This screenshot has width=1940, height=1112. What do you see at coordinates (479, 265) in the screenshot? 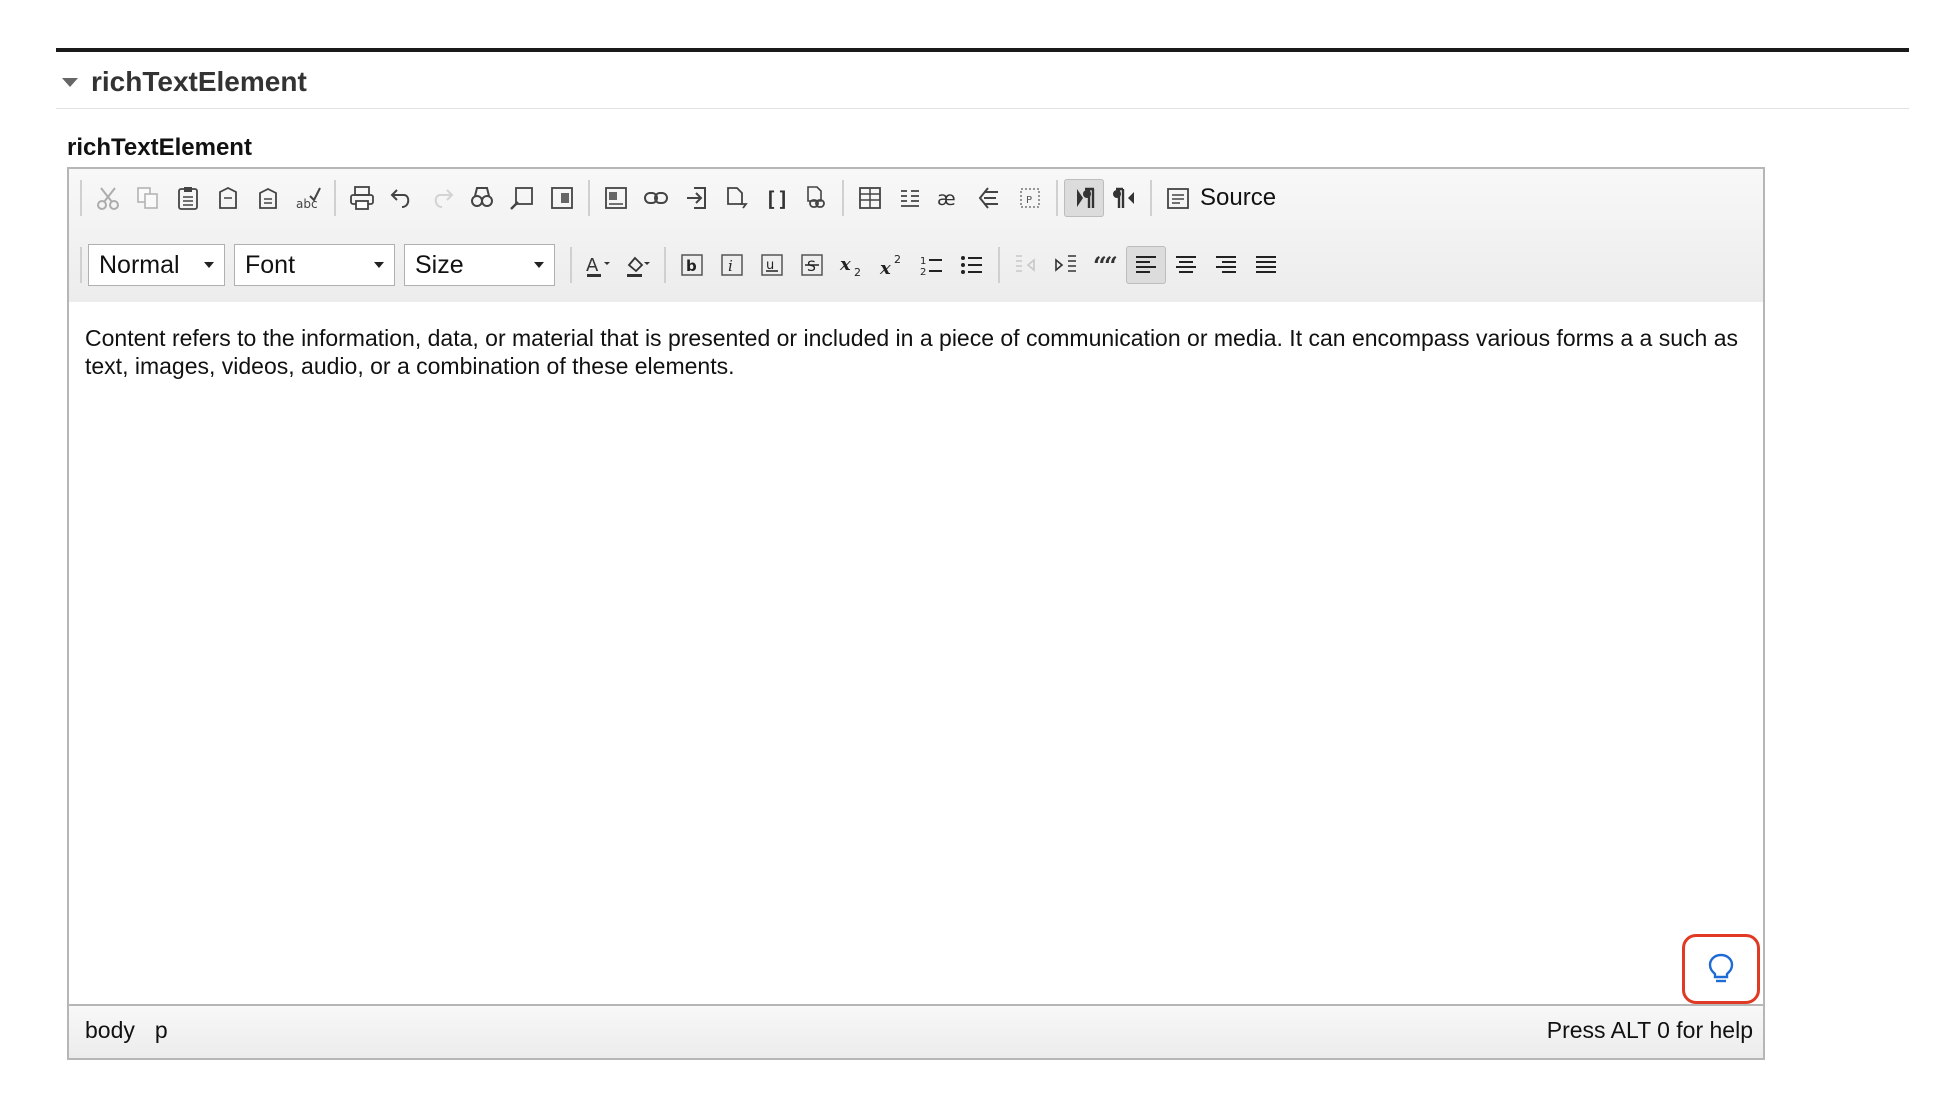
I see `size-select: Size` at bounding box center [479, 265].